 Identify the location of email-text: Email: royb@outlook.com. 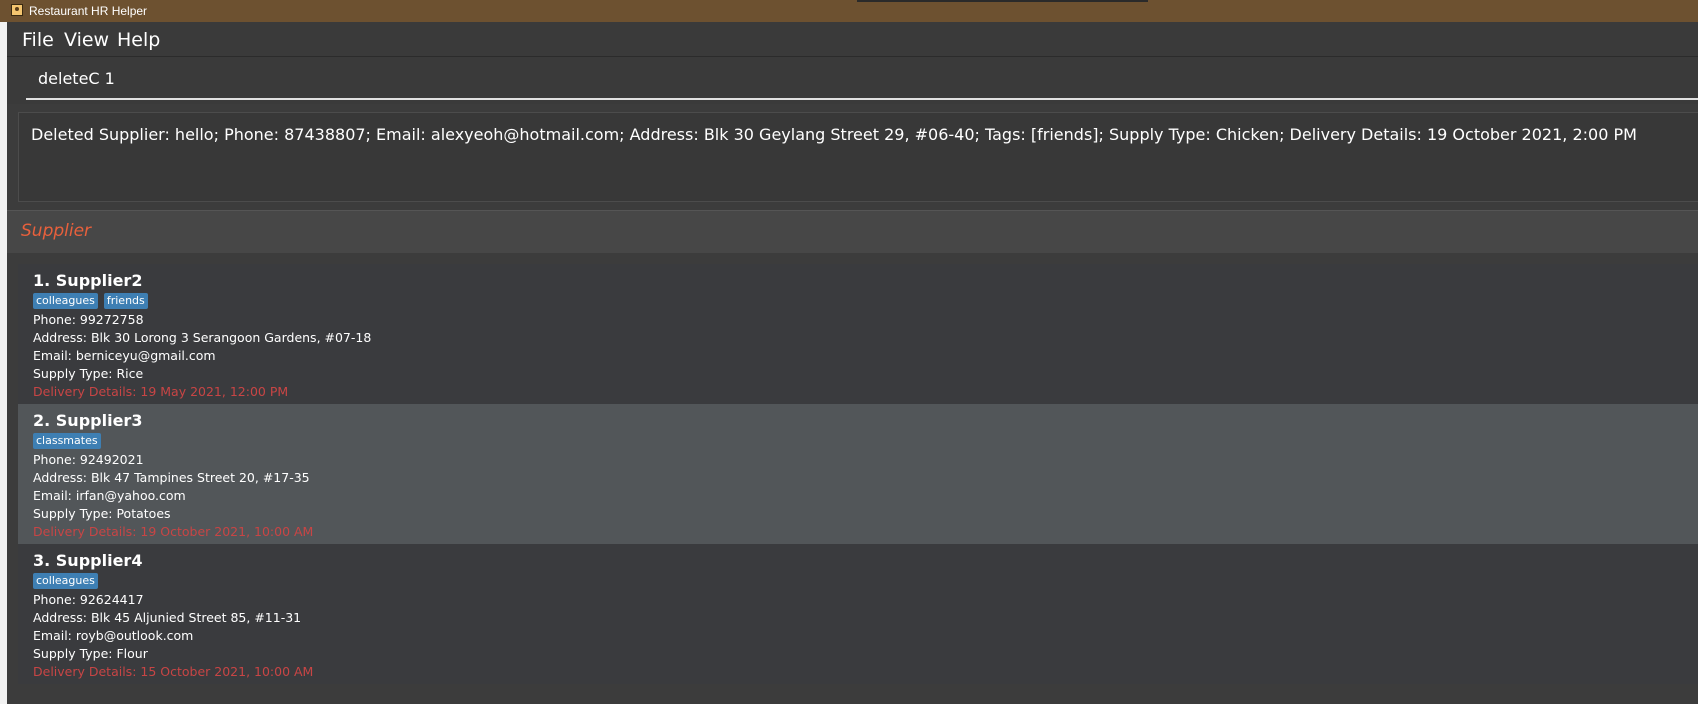
(113, 635).